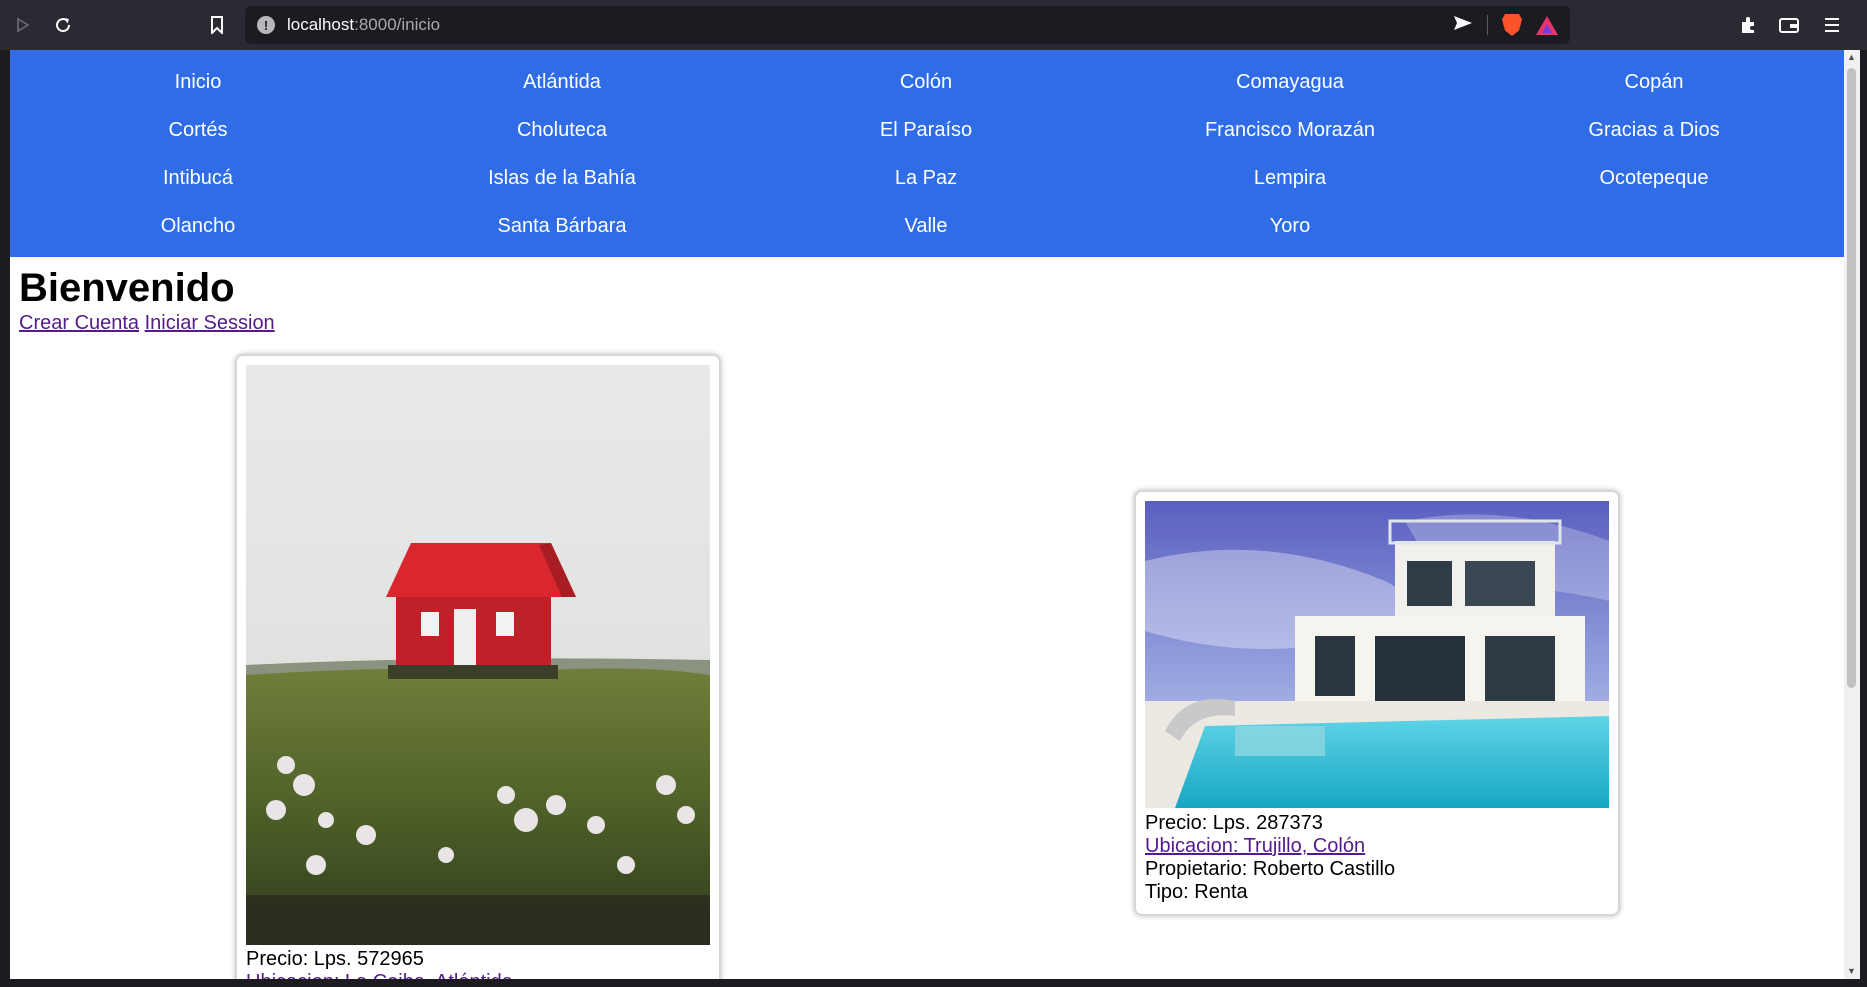 The image size is (1867, 987). What do you see at coordinates (1290, 226) in the screenshot?
I see `nav-item-yoro: Yoro` at bounding box center [1290, 226].